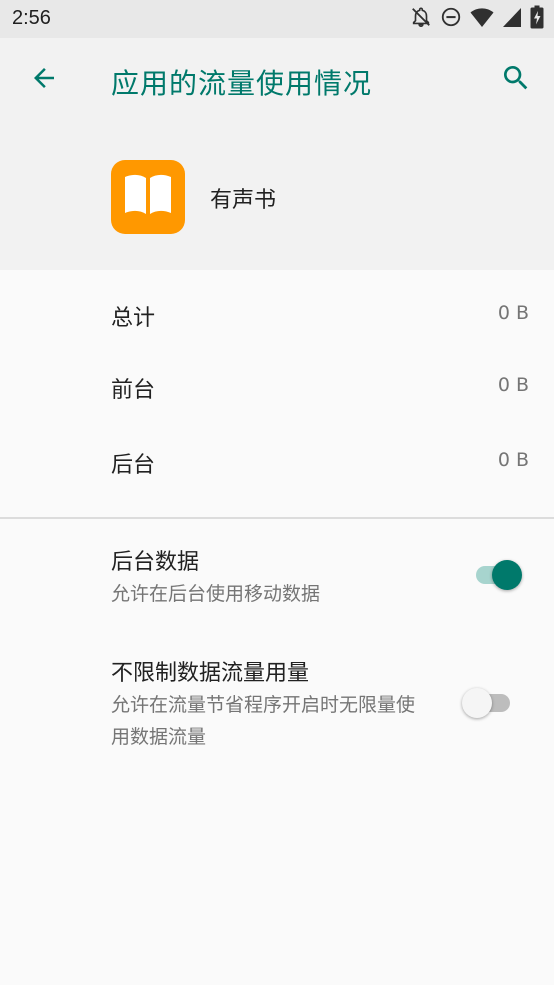 The image size is (554, 985). Describe the element at coordinates (210, 673) in the screenshot. I see `setting-title: 不限制数据流量用量` at that location.